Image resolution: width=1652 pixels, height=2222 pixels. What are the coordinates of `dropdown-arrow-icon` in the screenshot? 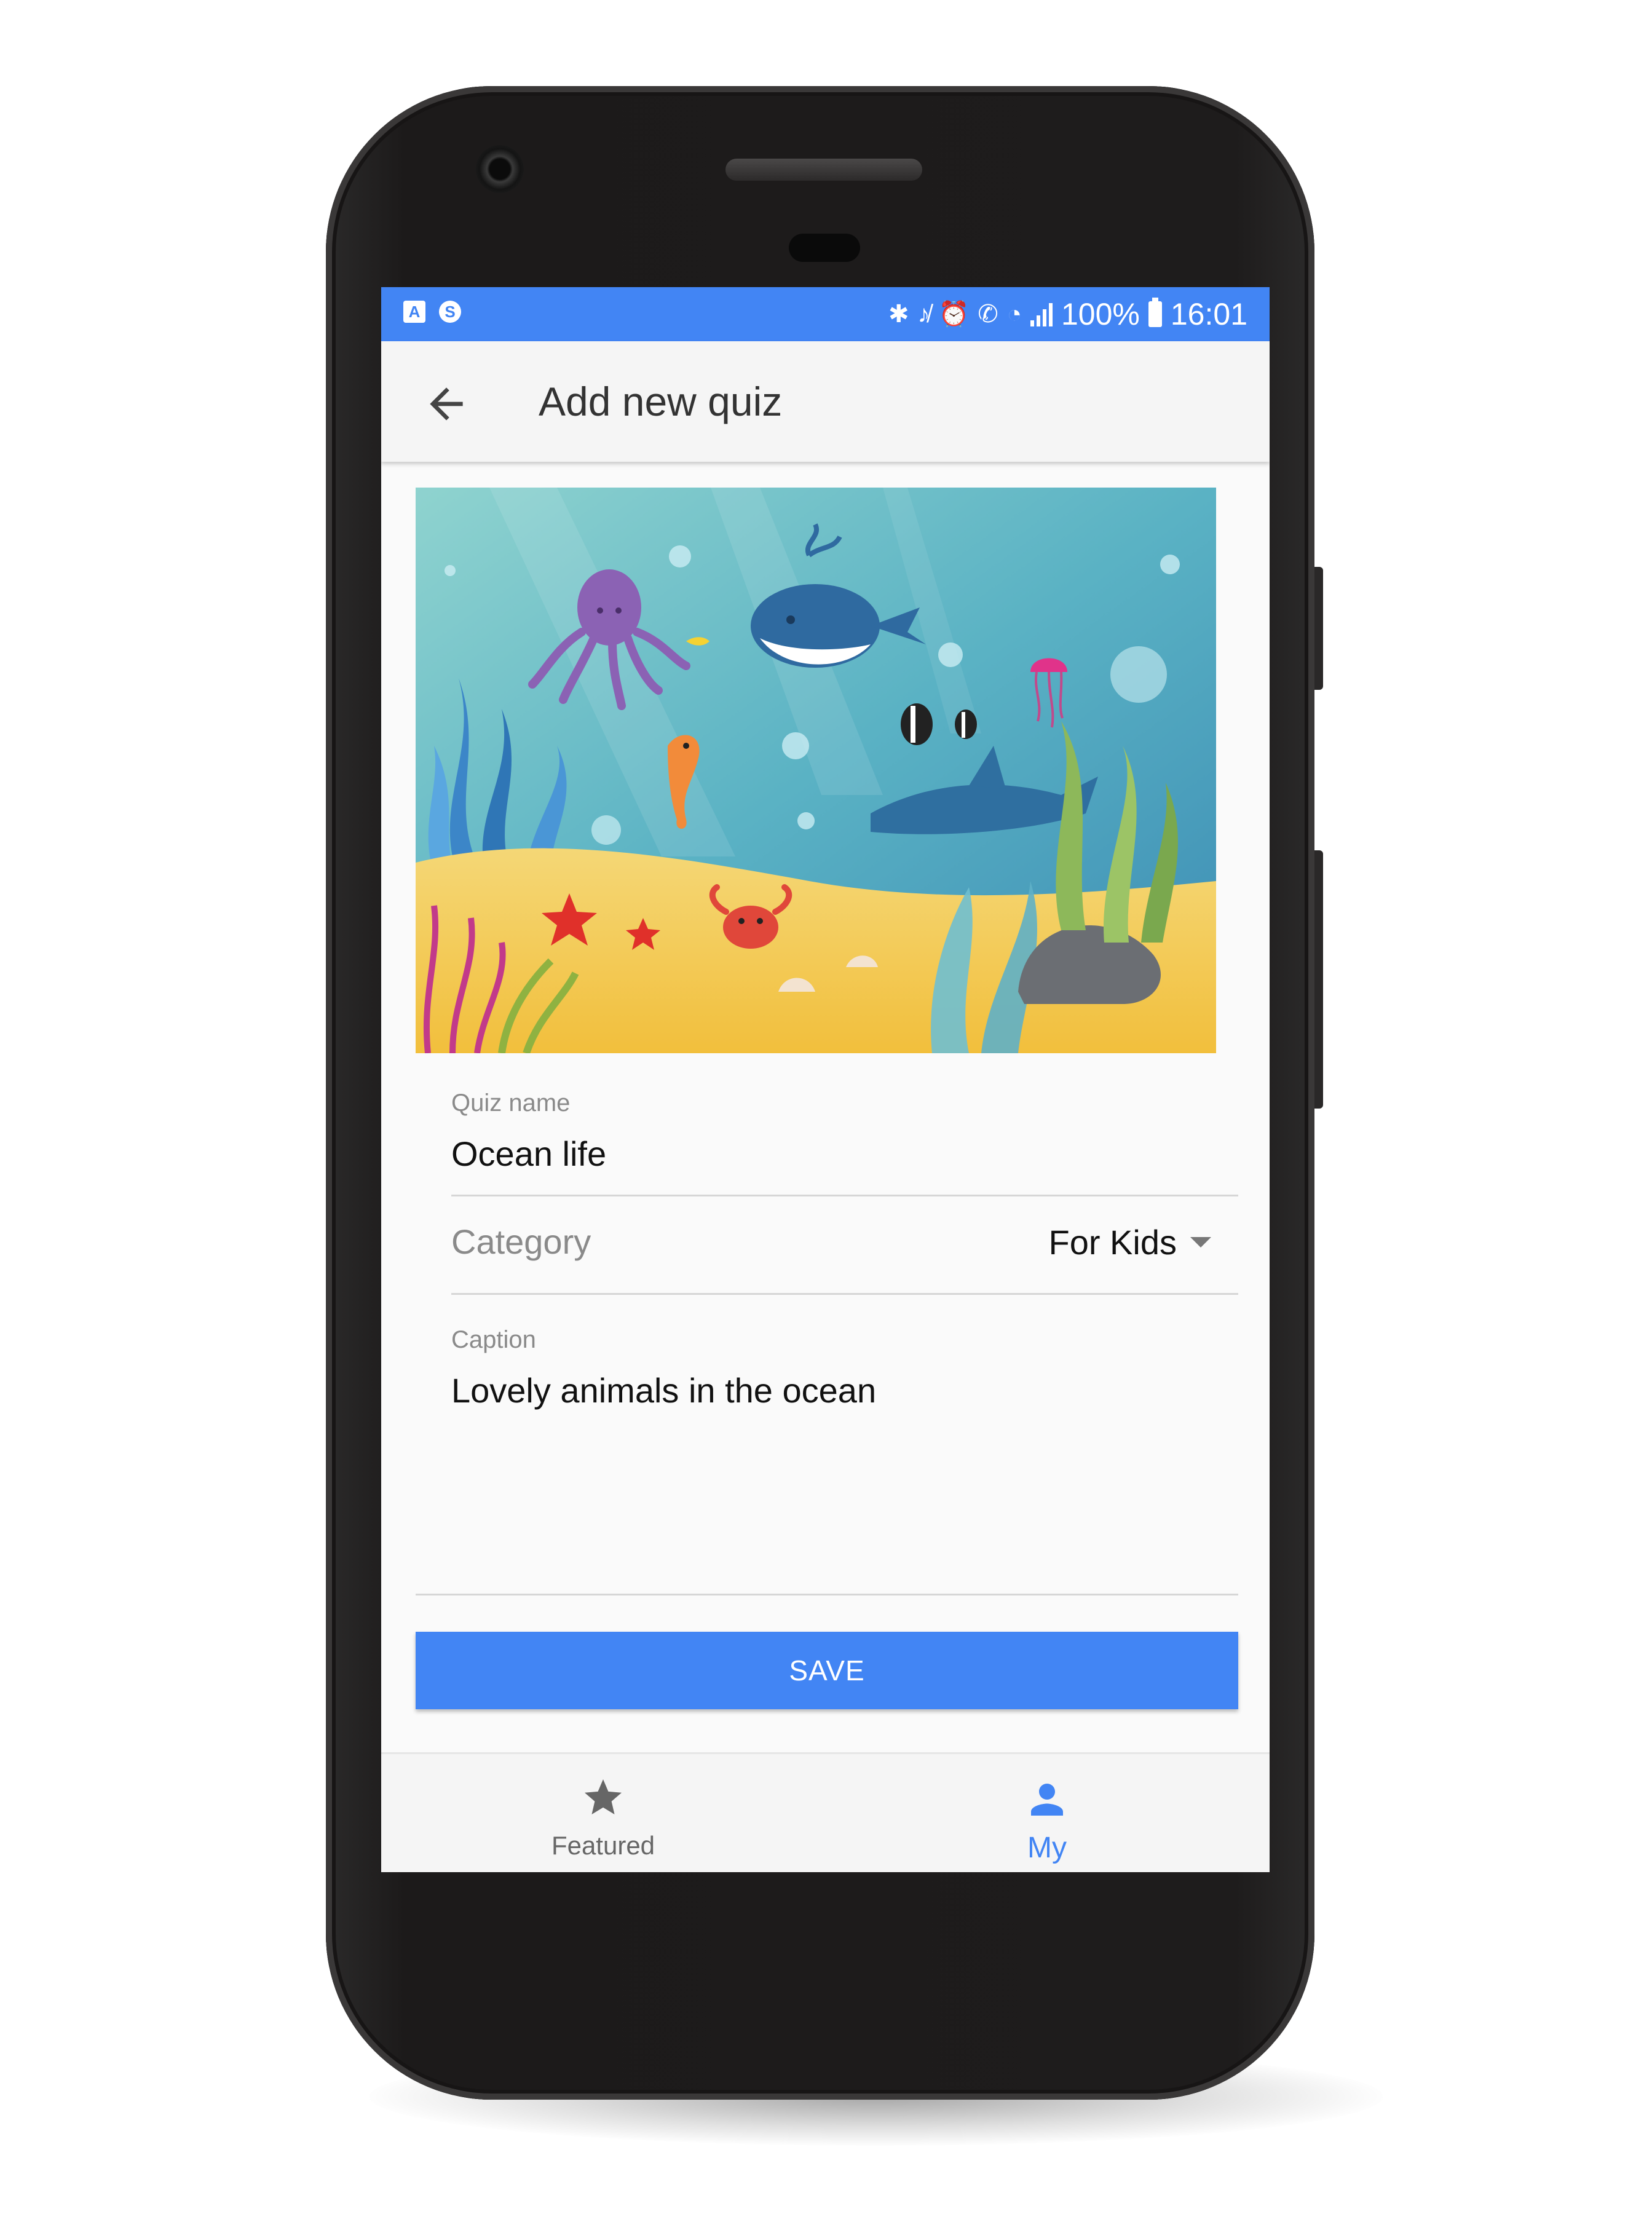 It's located at (1200, 1241).